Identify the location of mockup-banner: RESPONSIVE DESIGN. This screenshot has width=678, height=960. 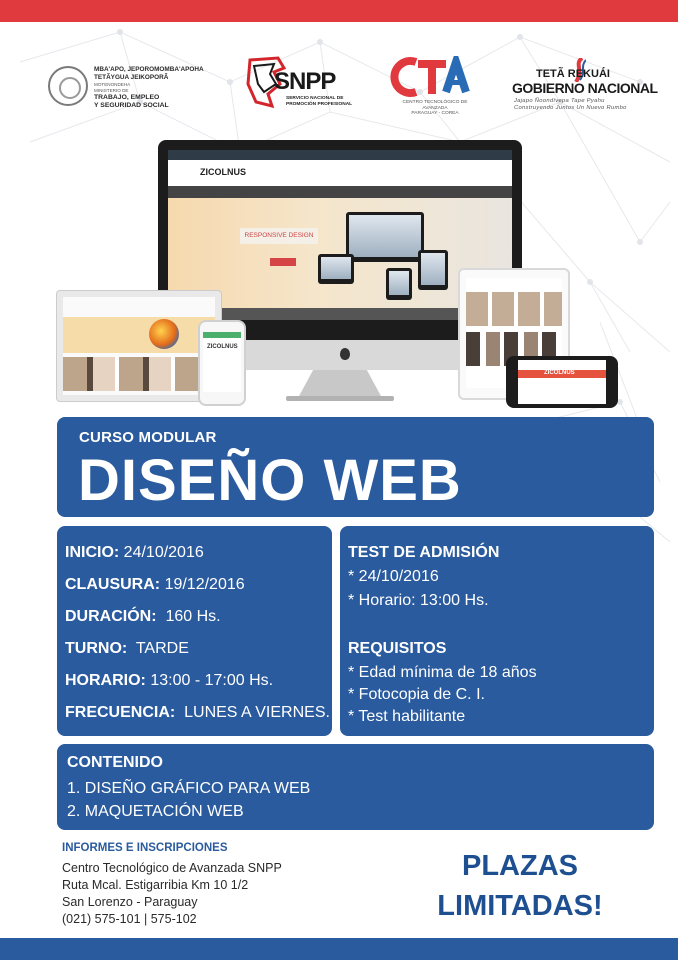
(279, 236).